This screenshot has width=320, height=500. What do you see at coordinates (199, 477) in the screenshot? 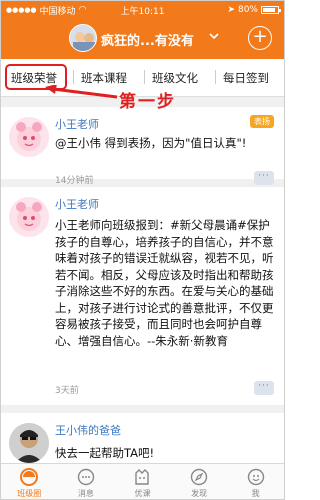
I see `discover-icon` at bounding box center [199, 477].